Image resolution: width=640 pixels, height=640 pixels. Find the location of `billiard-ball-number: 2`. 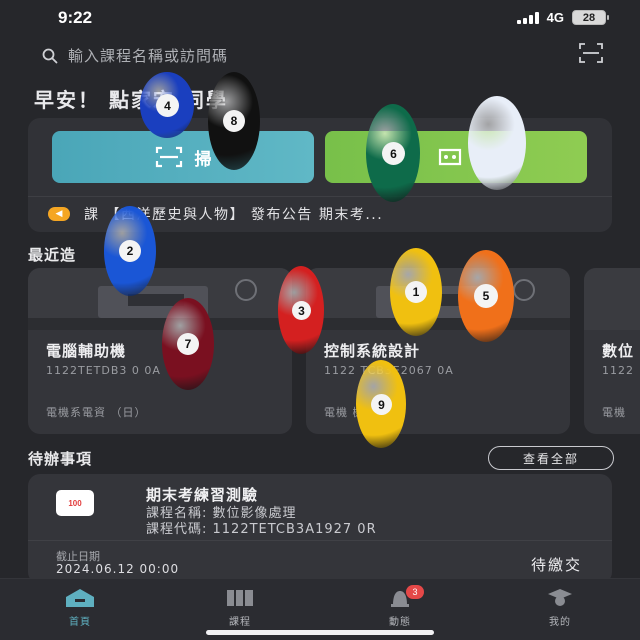

billiard-ball-number: 2 is located at coordinates (130, 251).